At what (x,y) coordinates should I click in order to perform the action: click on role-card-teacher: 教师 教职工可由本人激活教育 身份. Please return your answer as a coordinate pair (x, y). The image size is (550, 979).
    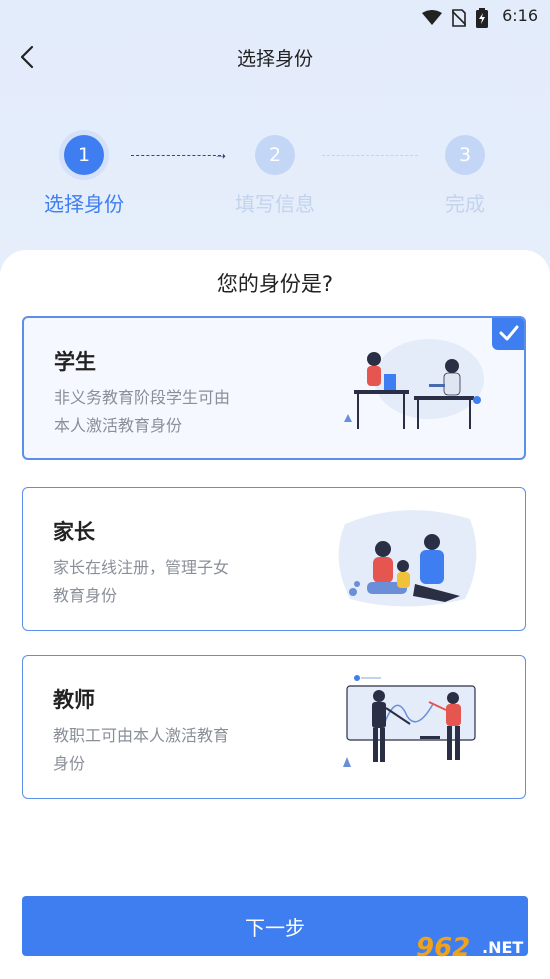
    Looking at the image, I should click on (274, 727).